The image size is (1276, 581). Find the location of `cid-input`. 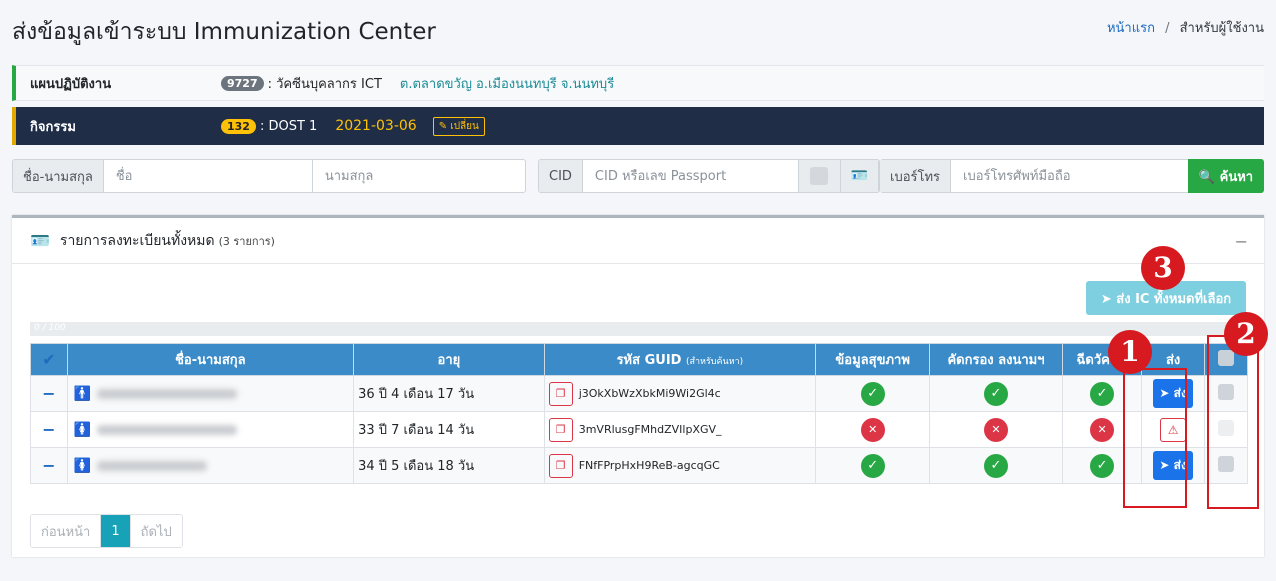

cid-input is located at coordinates (690, 176).